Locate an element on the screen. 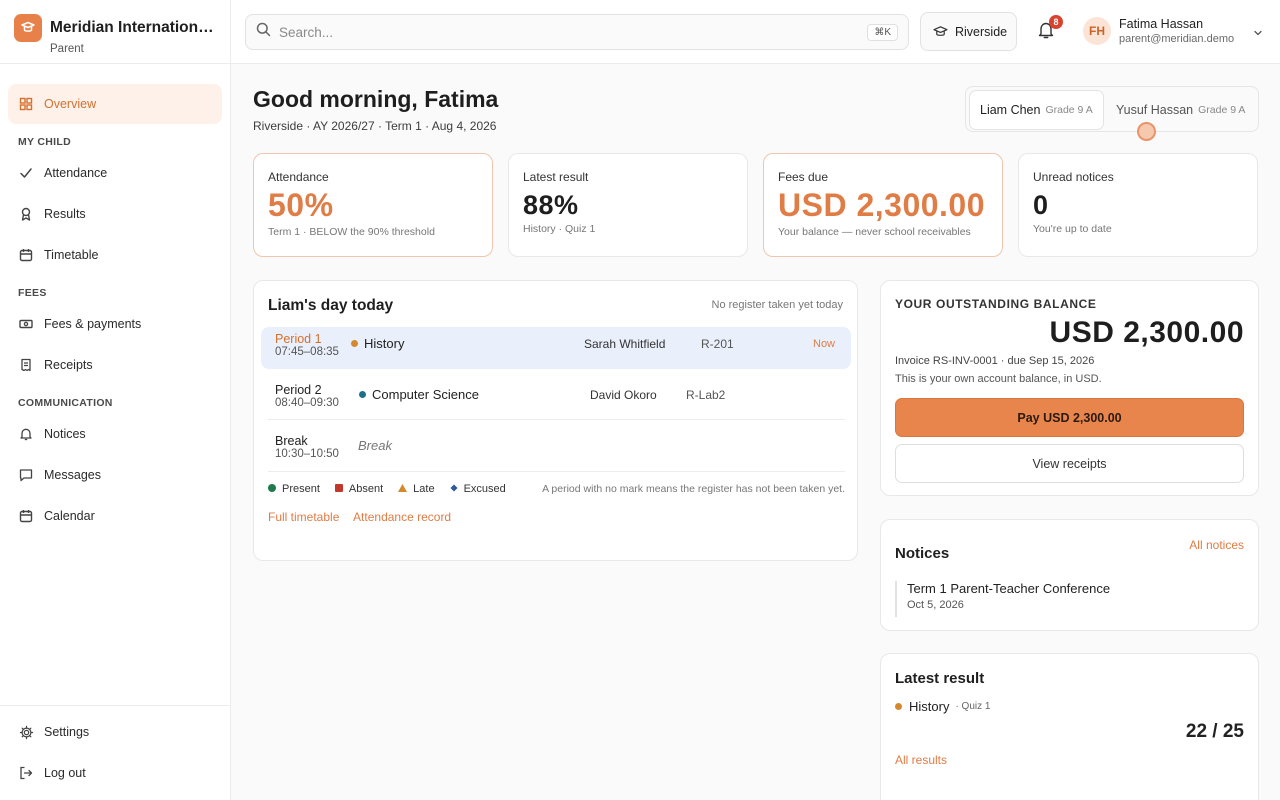 The height and width of the screenshot is (800, 1280). result-assessment: · Quiz 1 is located at coordinates (973, 706).